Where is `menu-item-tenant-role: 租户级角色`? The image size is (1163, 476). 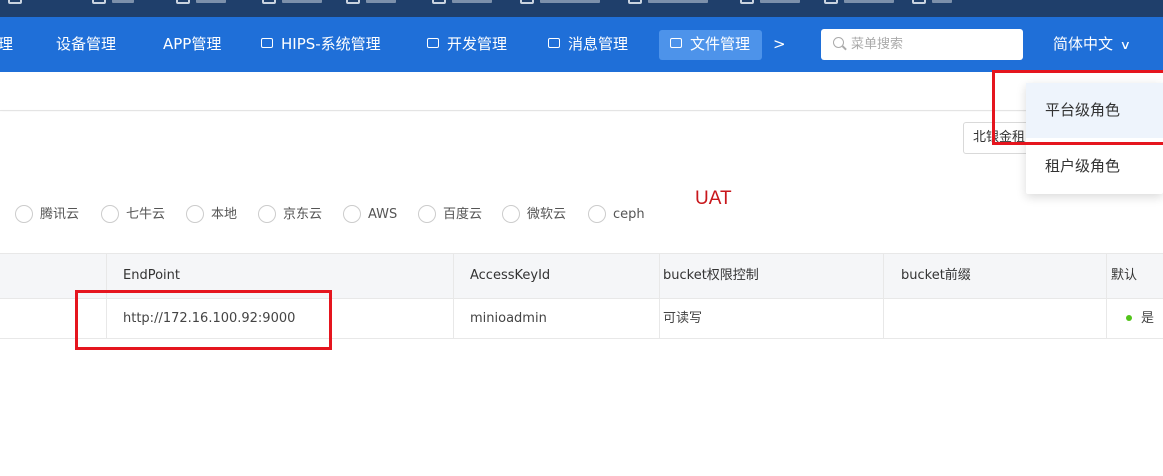 menu-item-tenant-role: 租户级角色 is located at coordinates (1094, 166).